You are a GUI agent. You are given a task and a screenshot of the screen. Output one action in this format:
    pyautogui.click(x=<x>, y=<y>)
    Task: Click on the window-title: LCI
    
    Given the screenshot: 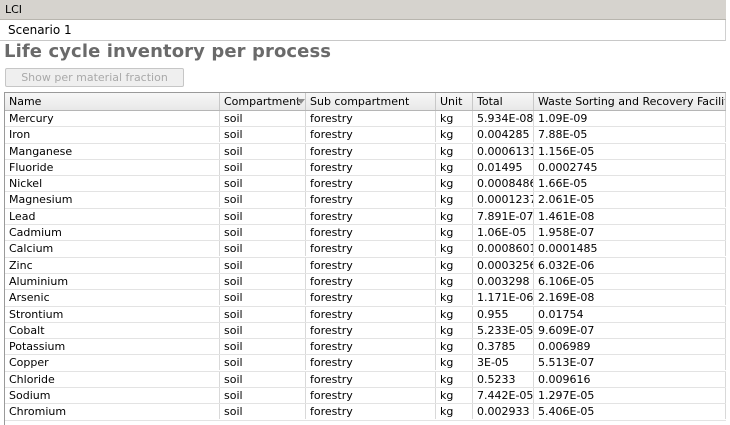 What is the action you would take?
    pyautogui.click(x=14, y=9)
    